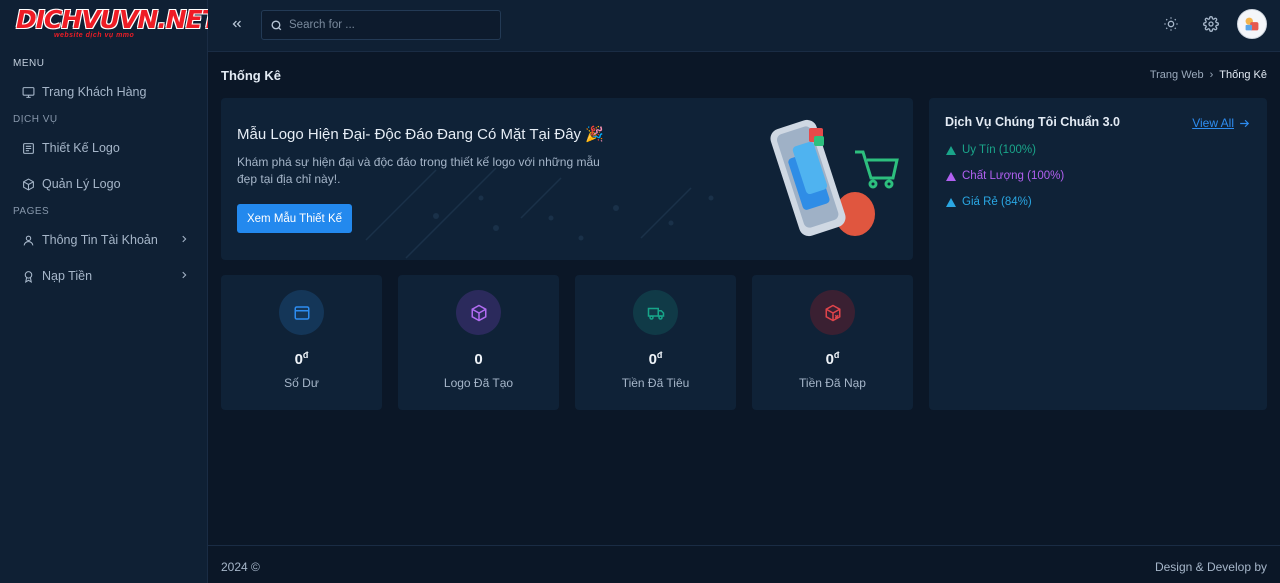 The image size is (1280, 583). What do you see at coordinates (744, 26) in the screenshot?
I see `topbar` at bounding box center [744, 26].